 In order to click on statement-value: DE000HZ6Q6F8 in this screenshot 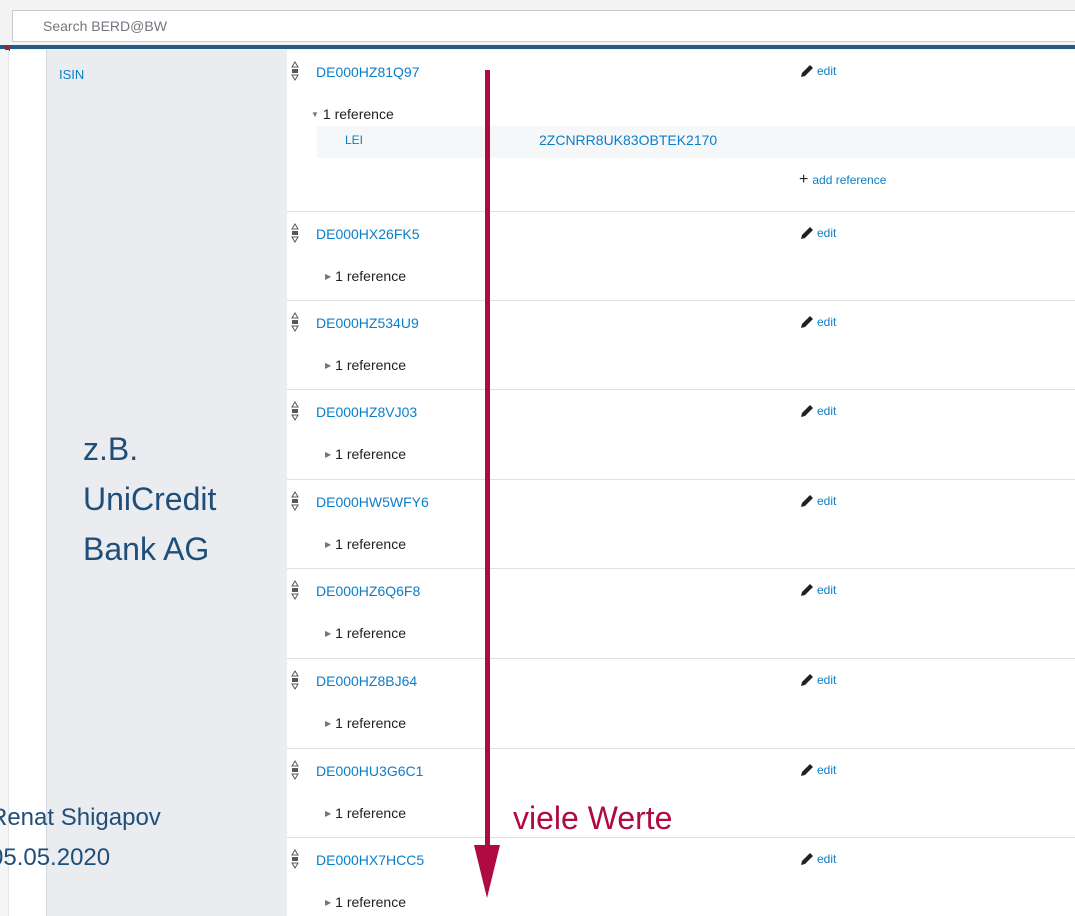, I will do `click(368, 591)`.